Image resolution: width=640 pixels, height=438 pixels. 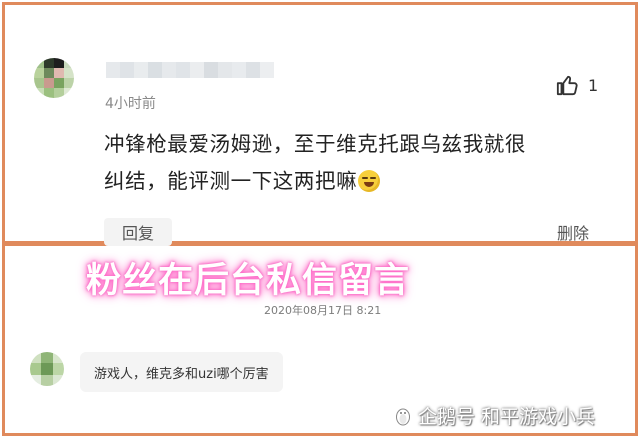 I want to click on comment-text-line-2: 纠结，能评测一下这两把嘛, so click(x=365, y=181).